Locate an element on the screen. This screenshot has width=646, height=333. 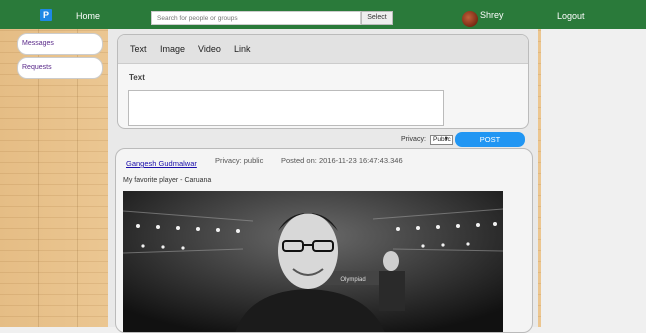
sidebar-item-requests: Requests is located at coordinates (60, 68).